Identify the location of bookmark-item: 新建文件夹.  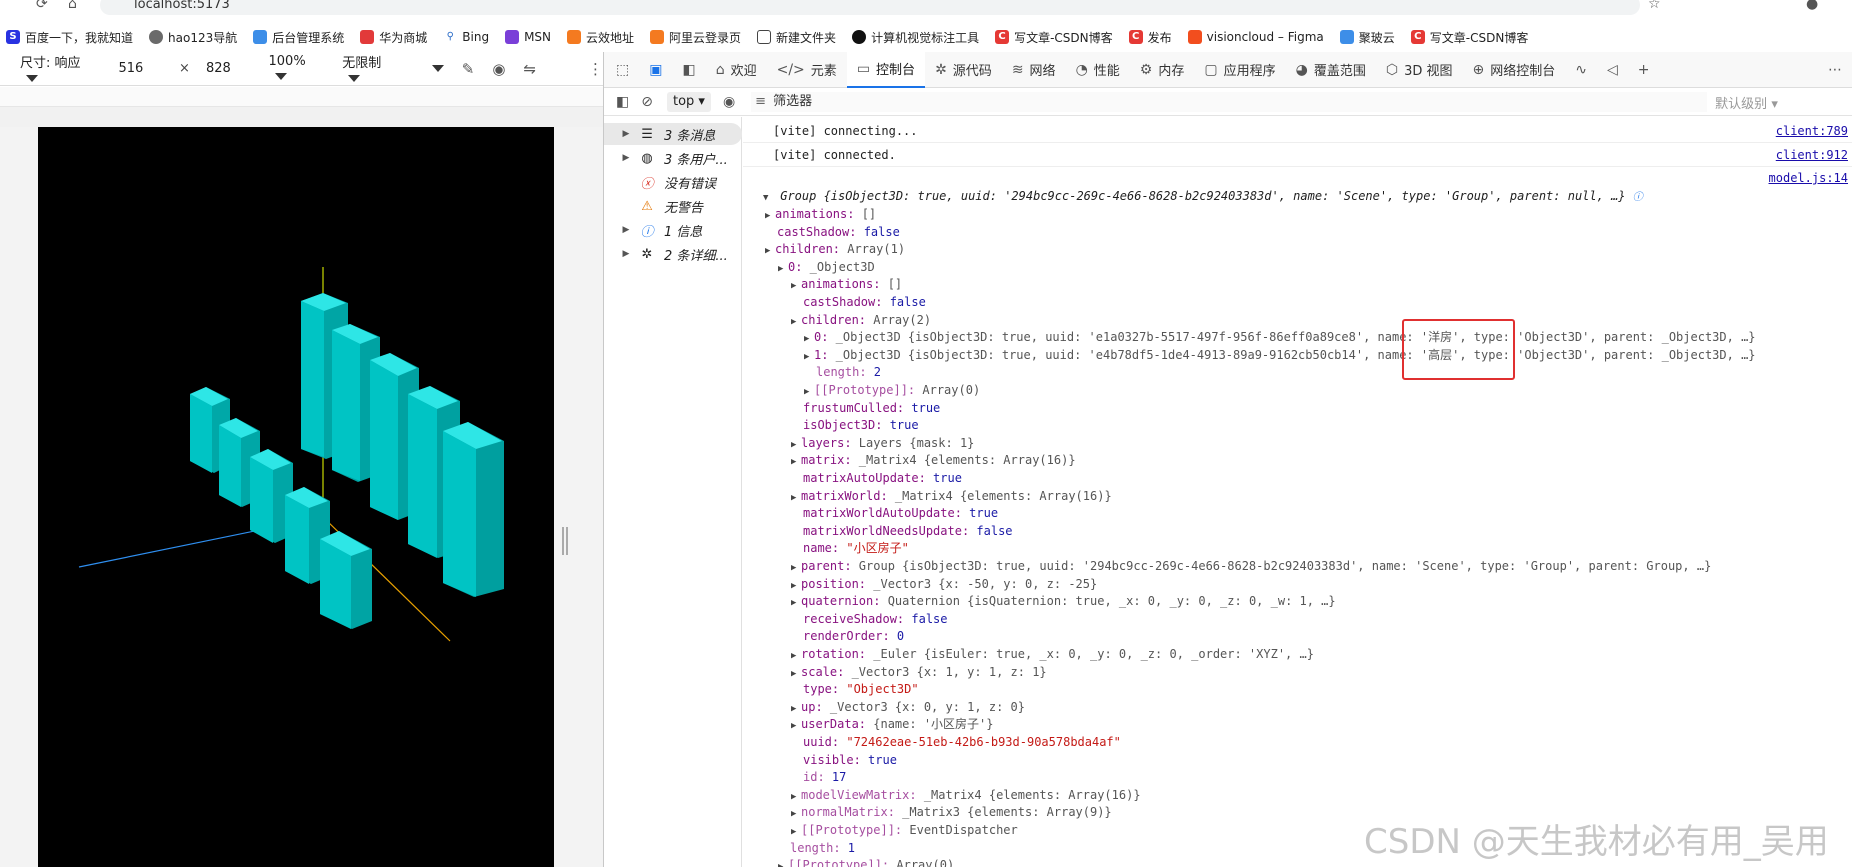
(796, 37).